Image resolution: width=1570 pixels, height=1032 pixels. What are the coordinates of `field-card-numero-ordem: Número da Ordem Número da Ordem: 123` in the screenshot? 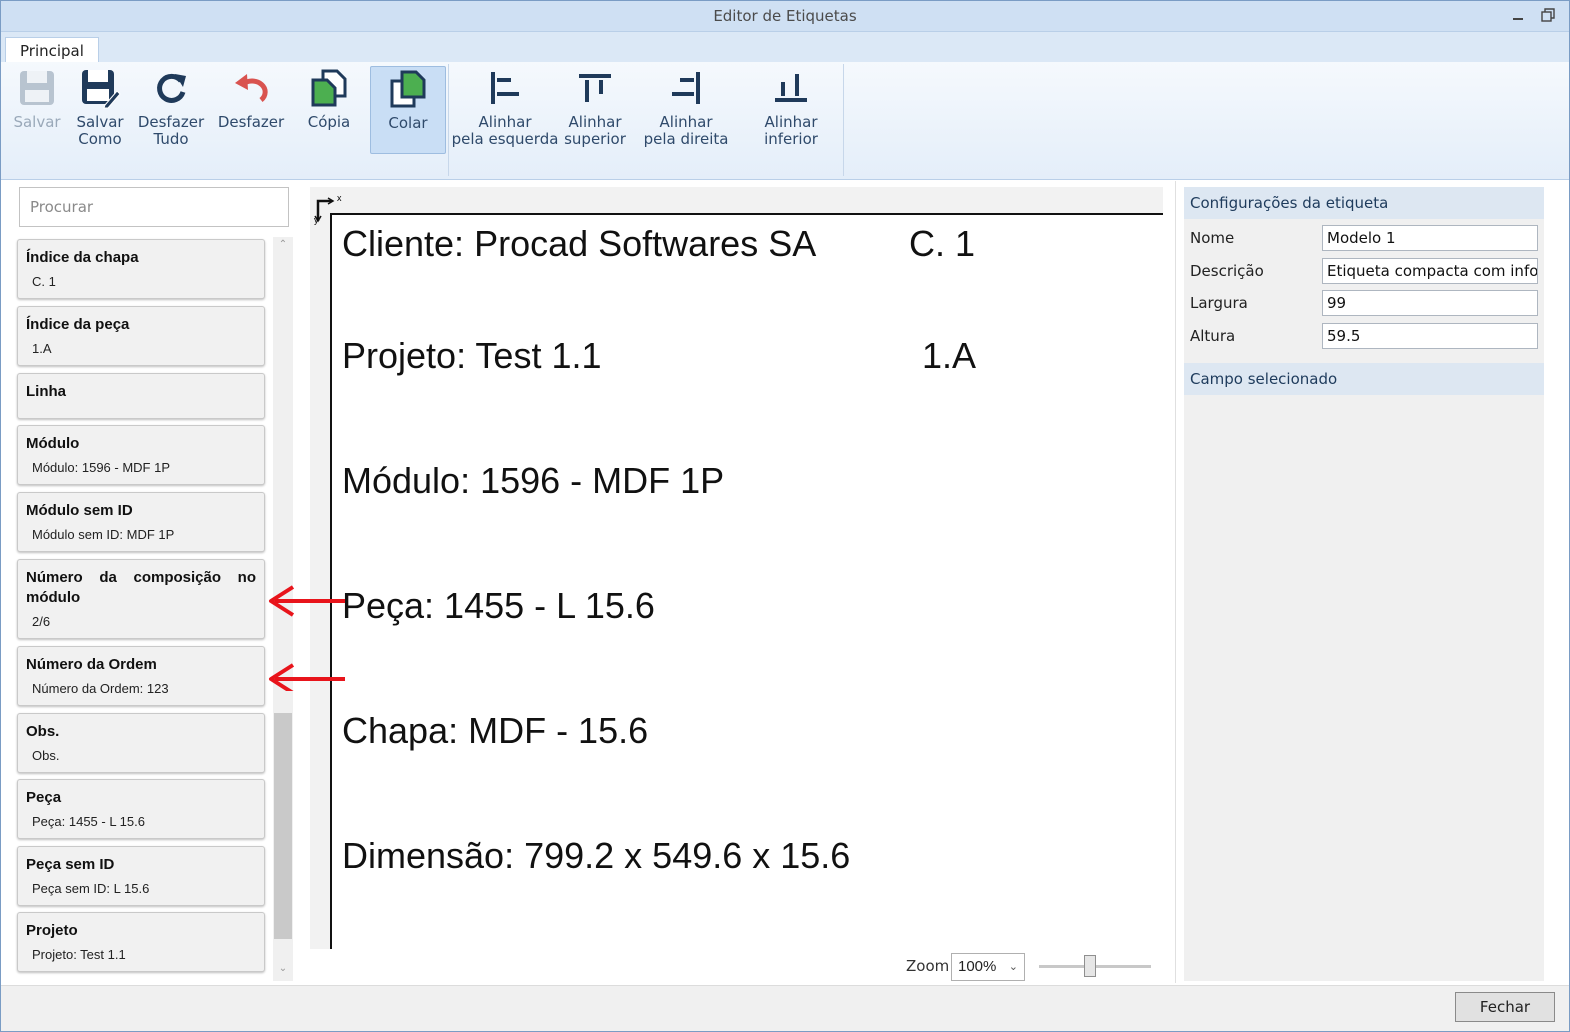 It's located at (141, 676).